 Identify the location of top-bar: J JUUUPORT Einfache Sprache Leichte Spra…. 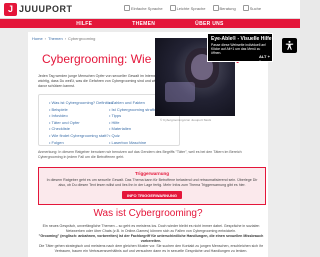
(150, 9).